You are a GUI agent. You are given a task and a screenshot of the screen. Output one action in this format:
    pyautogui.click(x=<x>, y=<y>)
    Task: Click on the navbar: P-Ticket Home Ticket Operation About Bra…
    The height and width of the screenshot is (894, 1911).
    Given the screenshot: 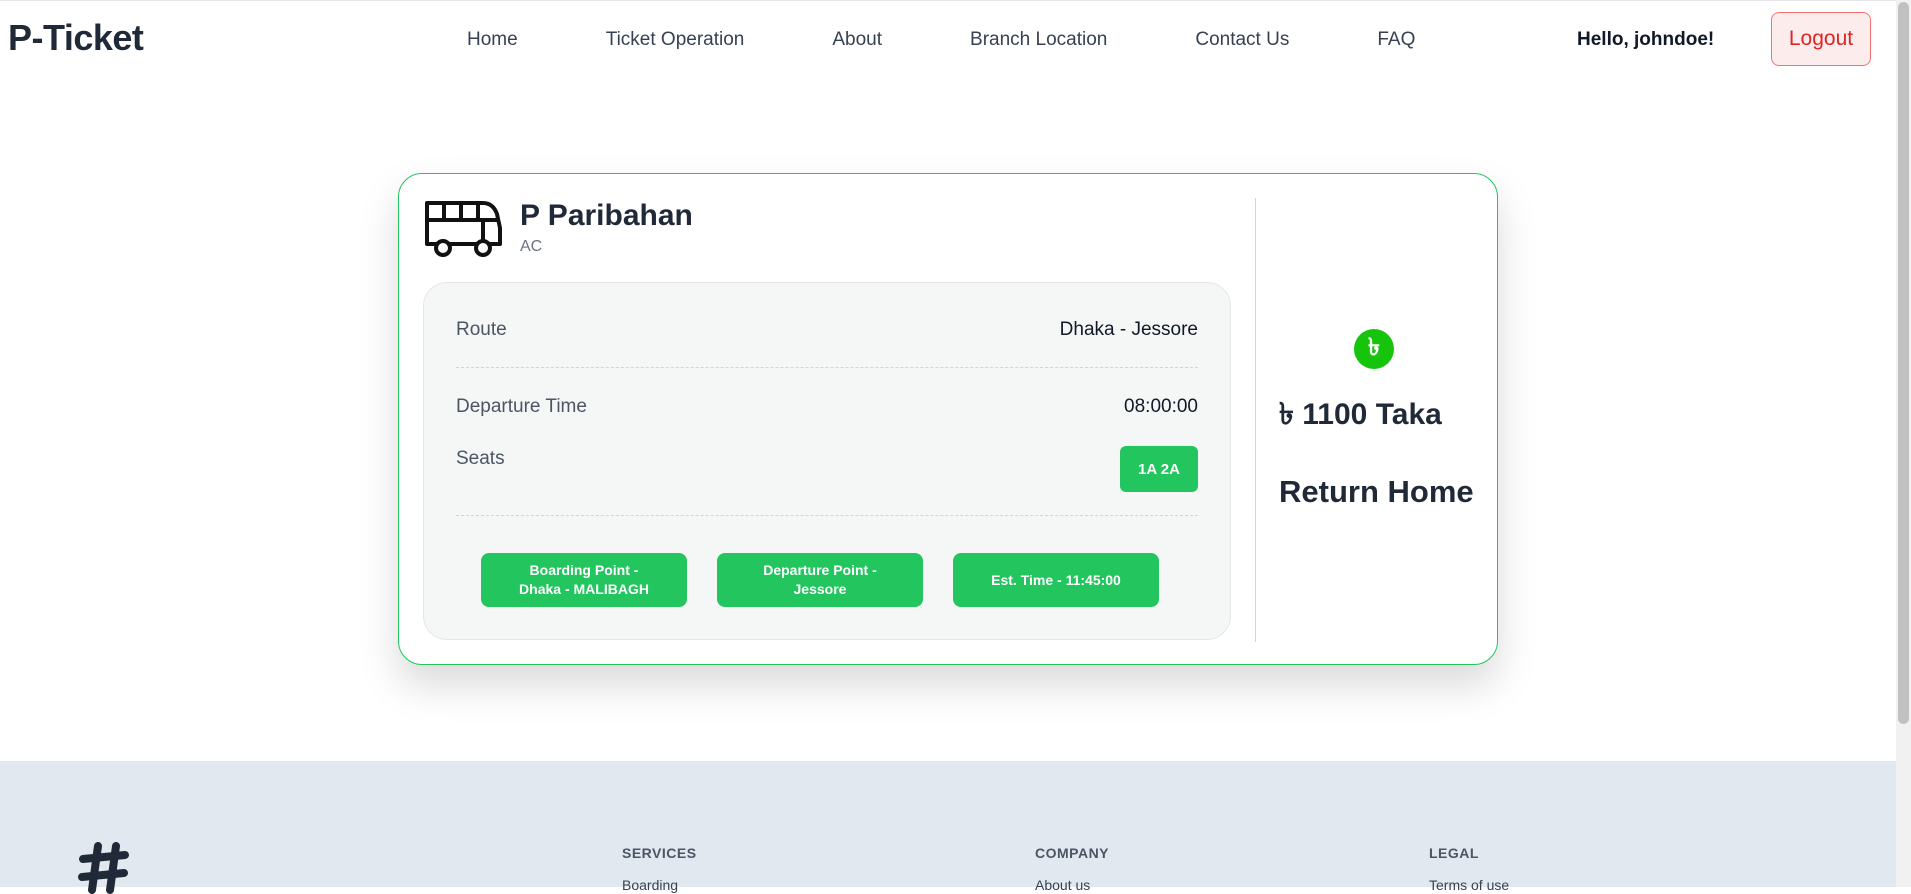 What is the action you would take?
    pyautogui.click(x=948, y=39)
    